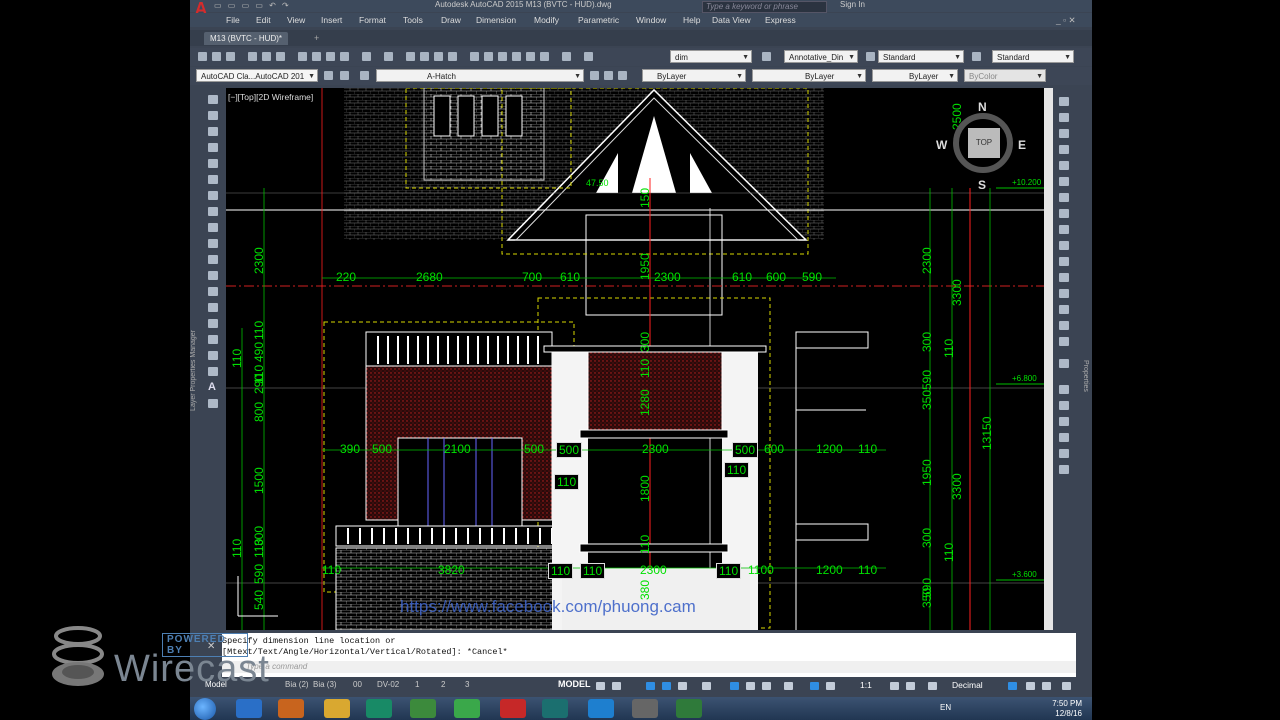  What do you see at coordinates (480, 75) in the screenshot?
I see `layer-select: A-Hatch ▼` at bounding box center [480, 75].